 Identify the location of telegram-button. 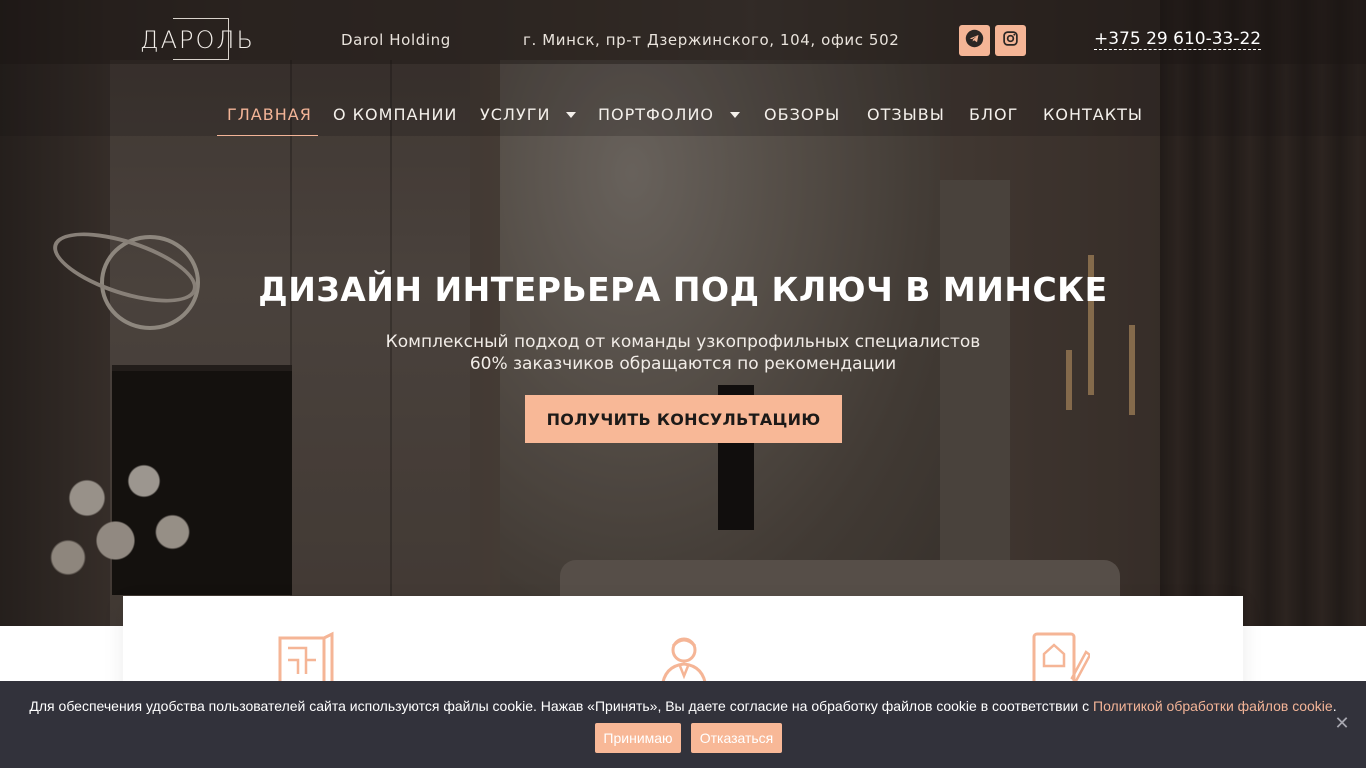
(974, 40).